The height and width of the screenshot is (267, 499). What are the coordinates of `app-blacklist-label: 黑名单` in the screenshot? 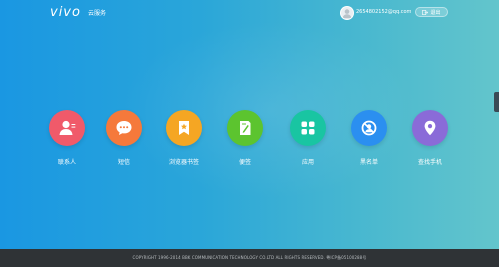 It's located at (368, 162).